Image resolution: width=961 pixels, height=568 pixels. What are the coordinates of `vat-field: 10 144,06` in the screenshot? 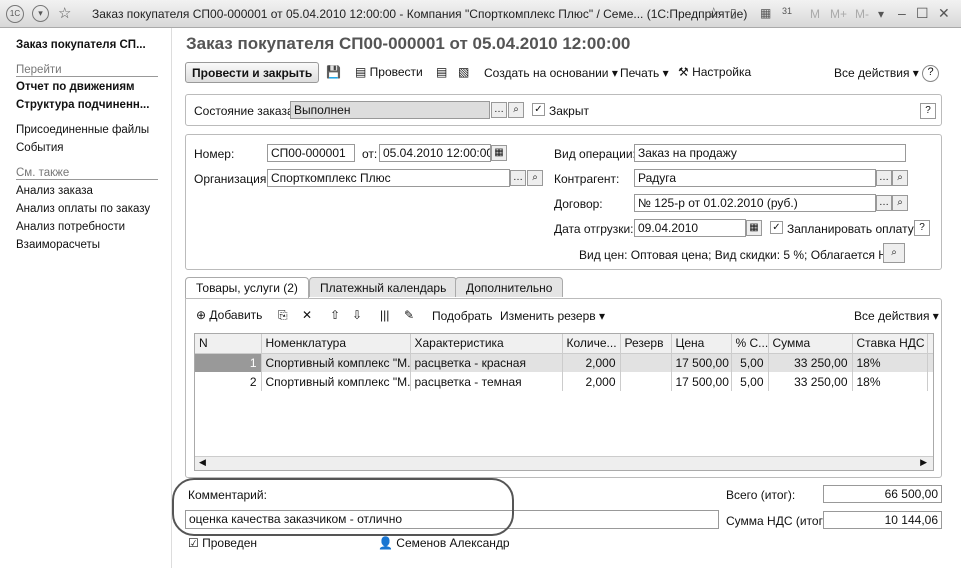 It's located at (882, 520).